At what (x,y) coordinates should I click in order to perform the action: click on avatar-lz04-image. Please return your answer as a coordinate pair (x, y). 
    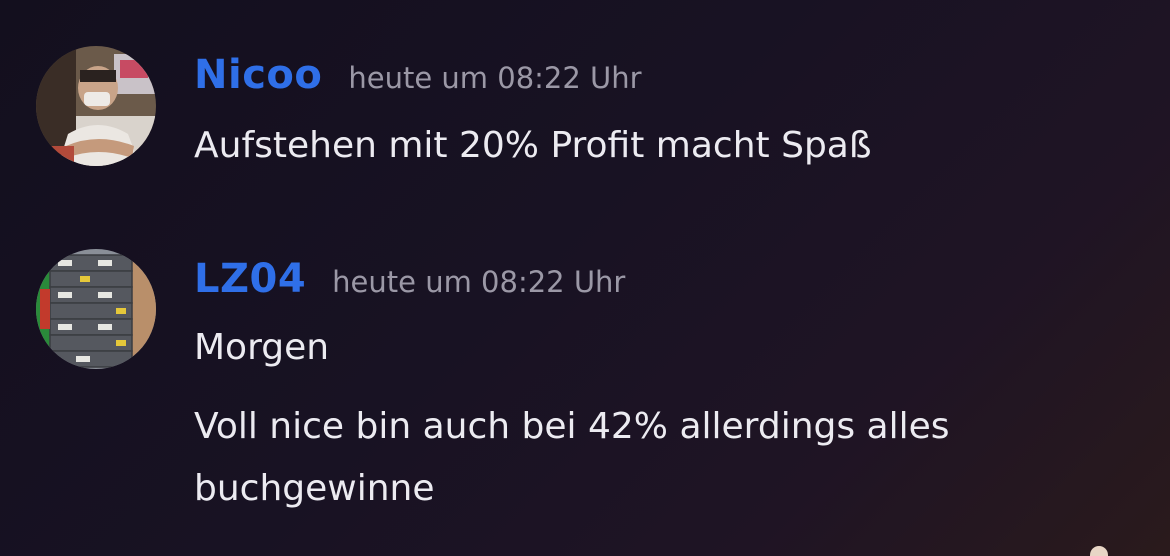
    Looking at the image, I should click on (96, 309).